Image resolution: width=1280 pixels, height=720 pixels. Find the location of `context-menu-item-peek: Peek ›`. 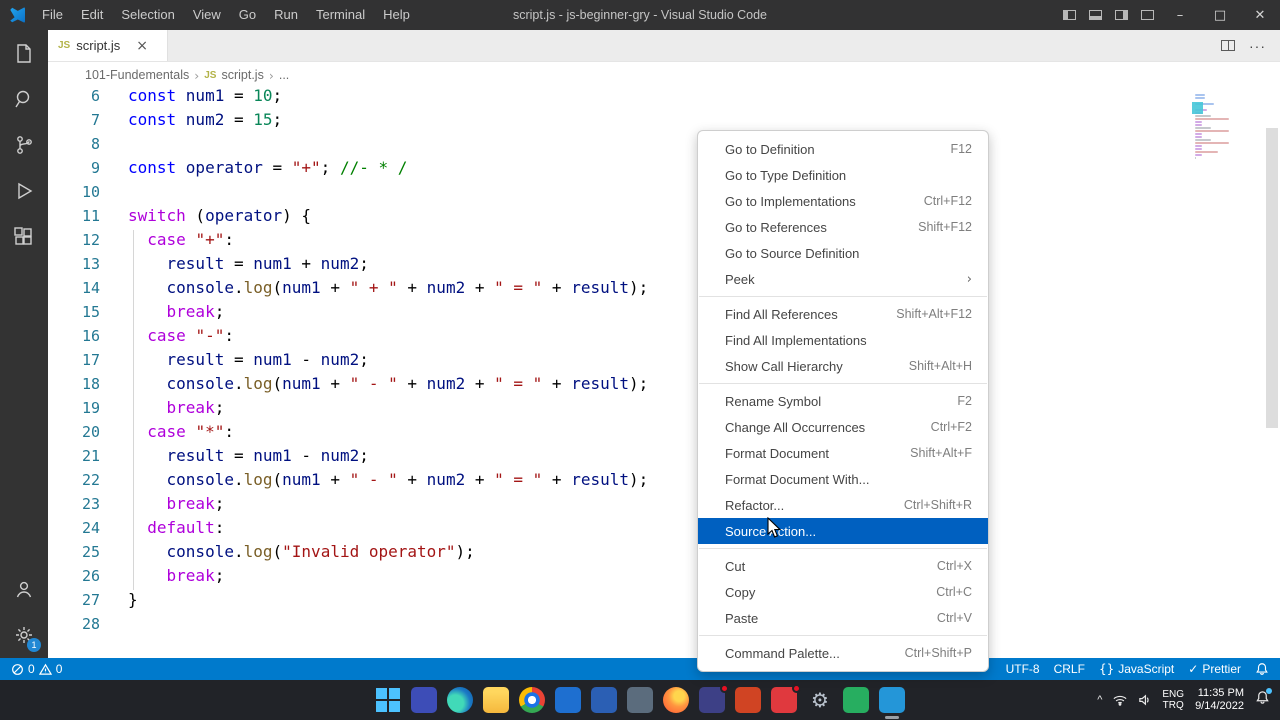

context-menu-item-peek: Peek › is located at coordinates (843, 279).